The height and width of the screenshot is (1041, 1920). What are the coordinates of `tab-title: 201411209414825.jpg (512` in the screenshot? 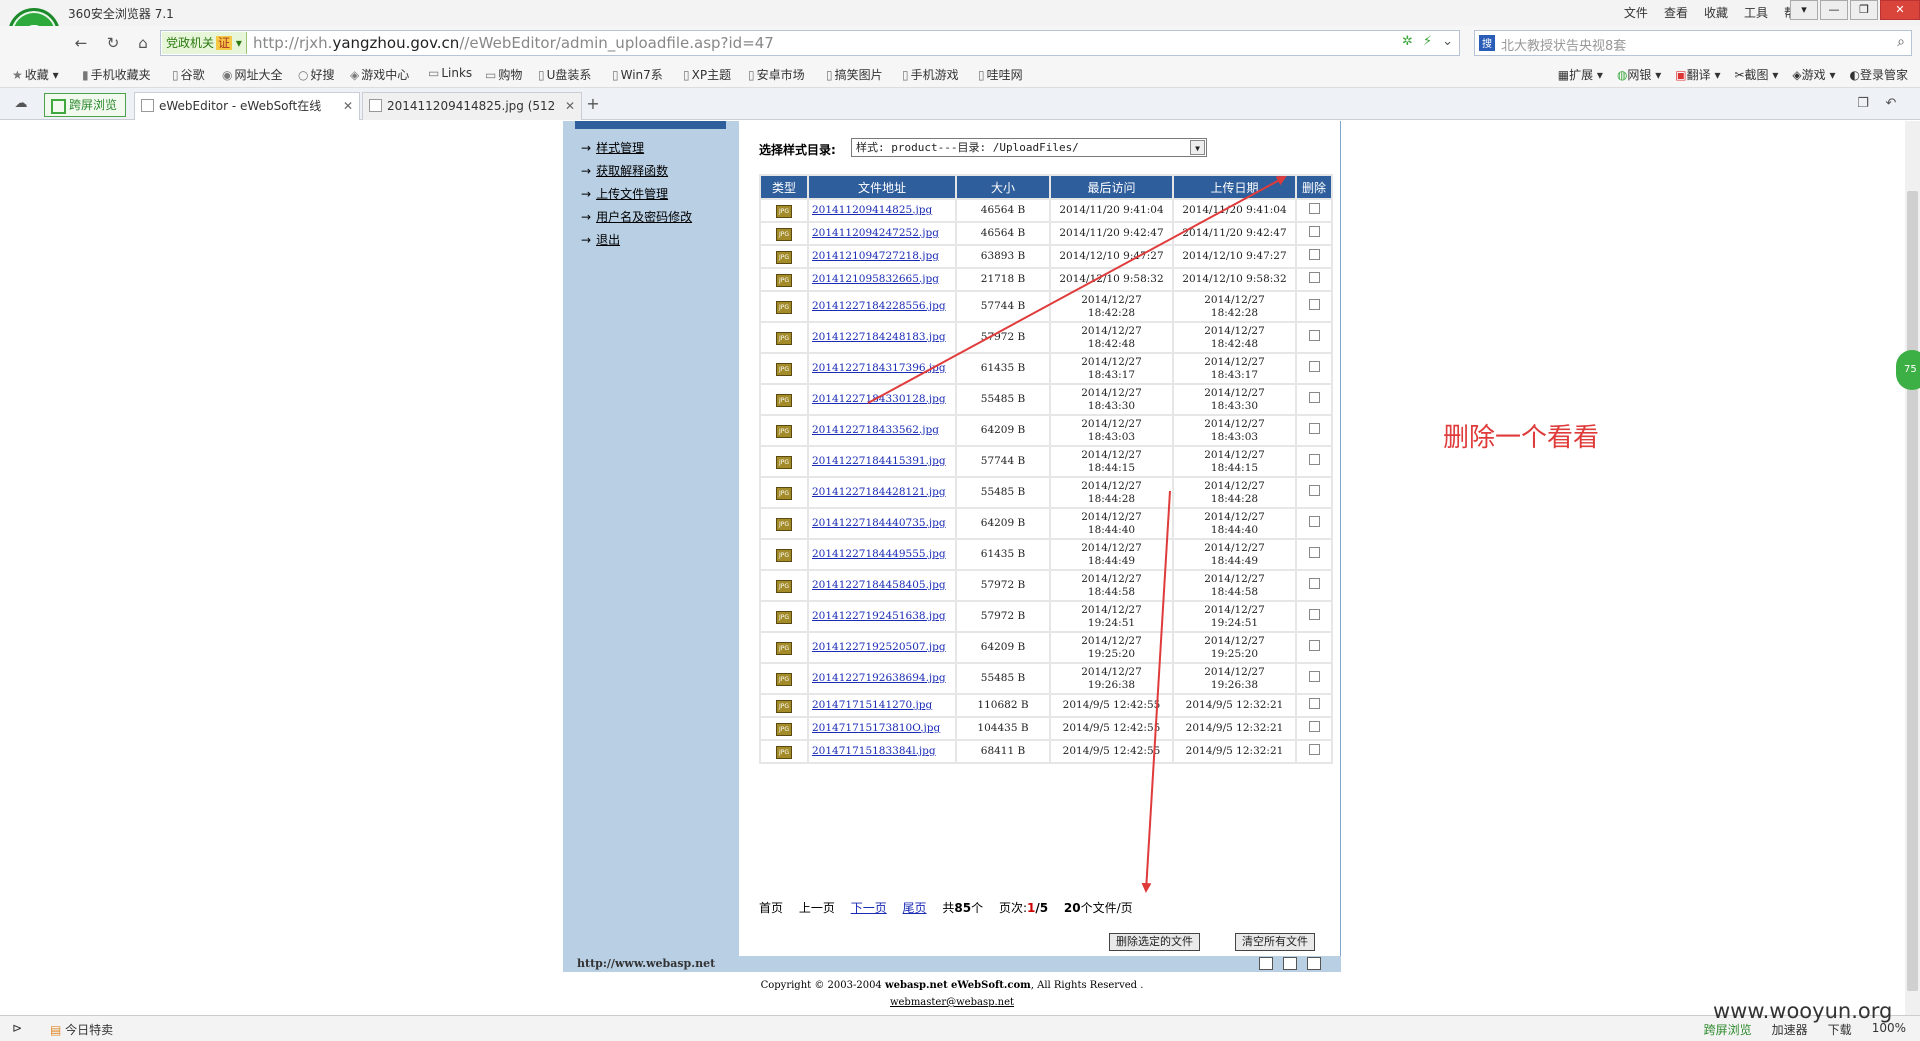 It's located at (471, 106).